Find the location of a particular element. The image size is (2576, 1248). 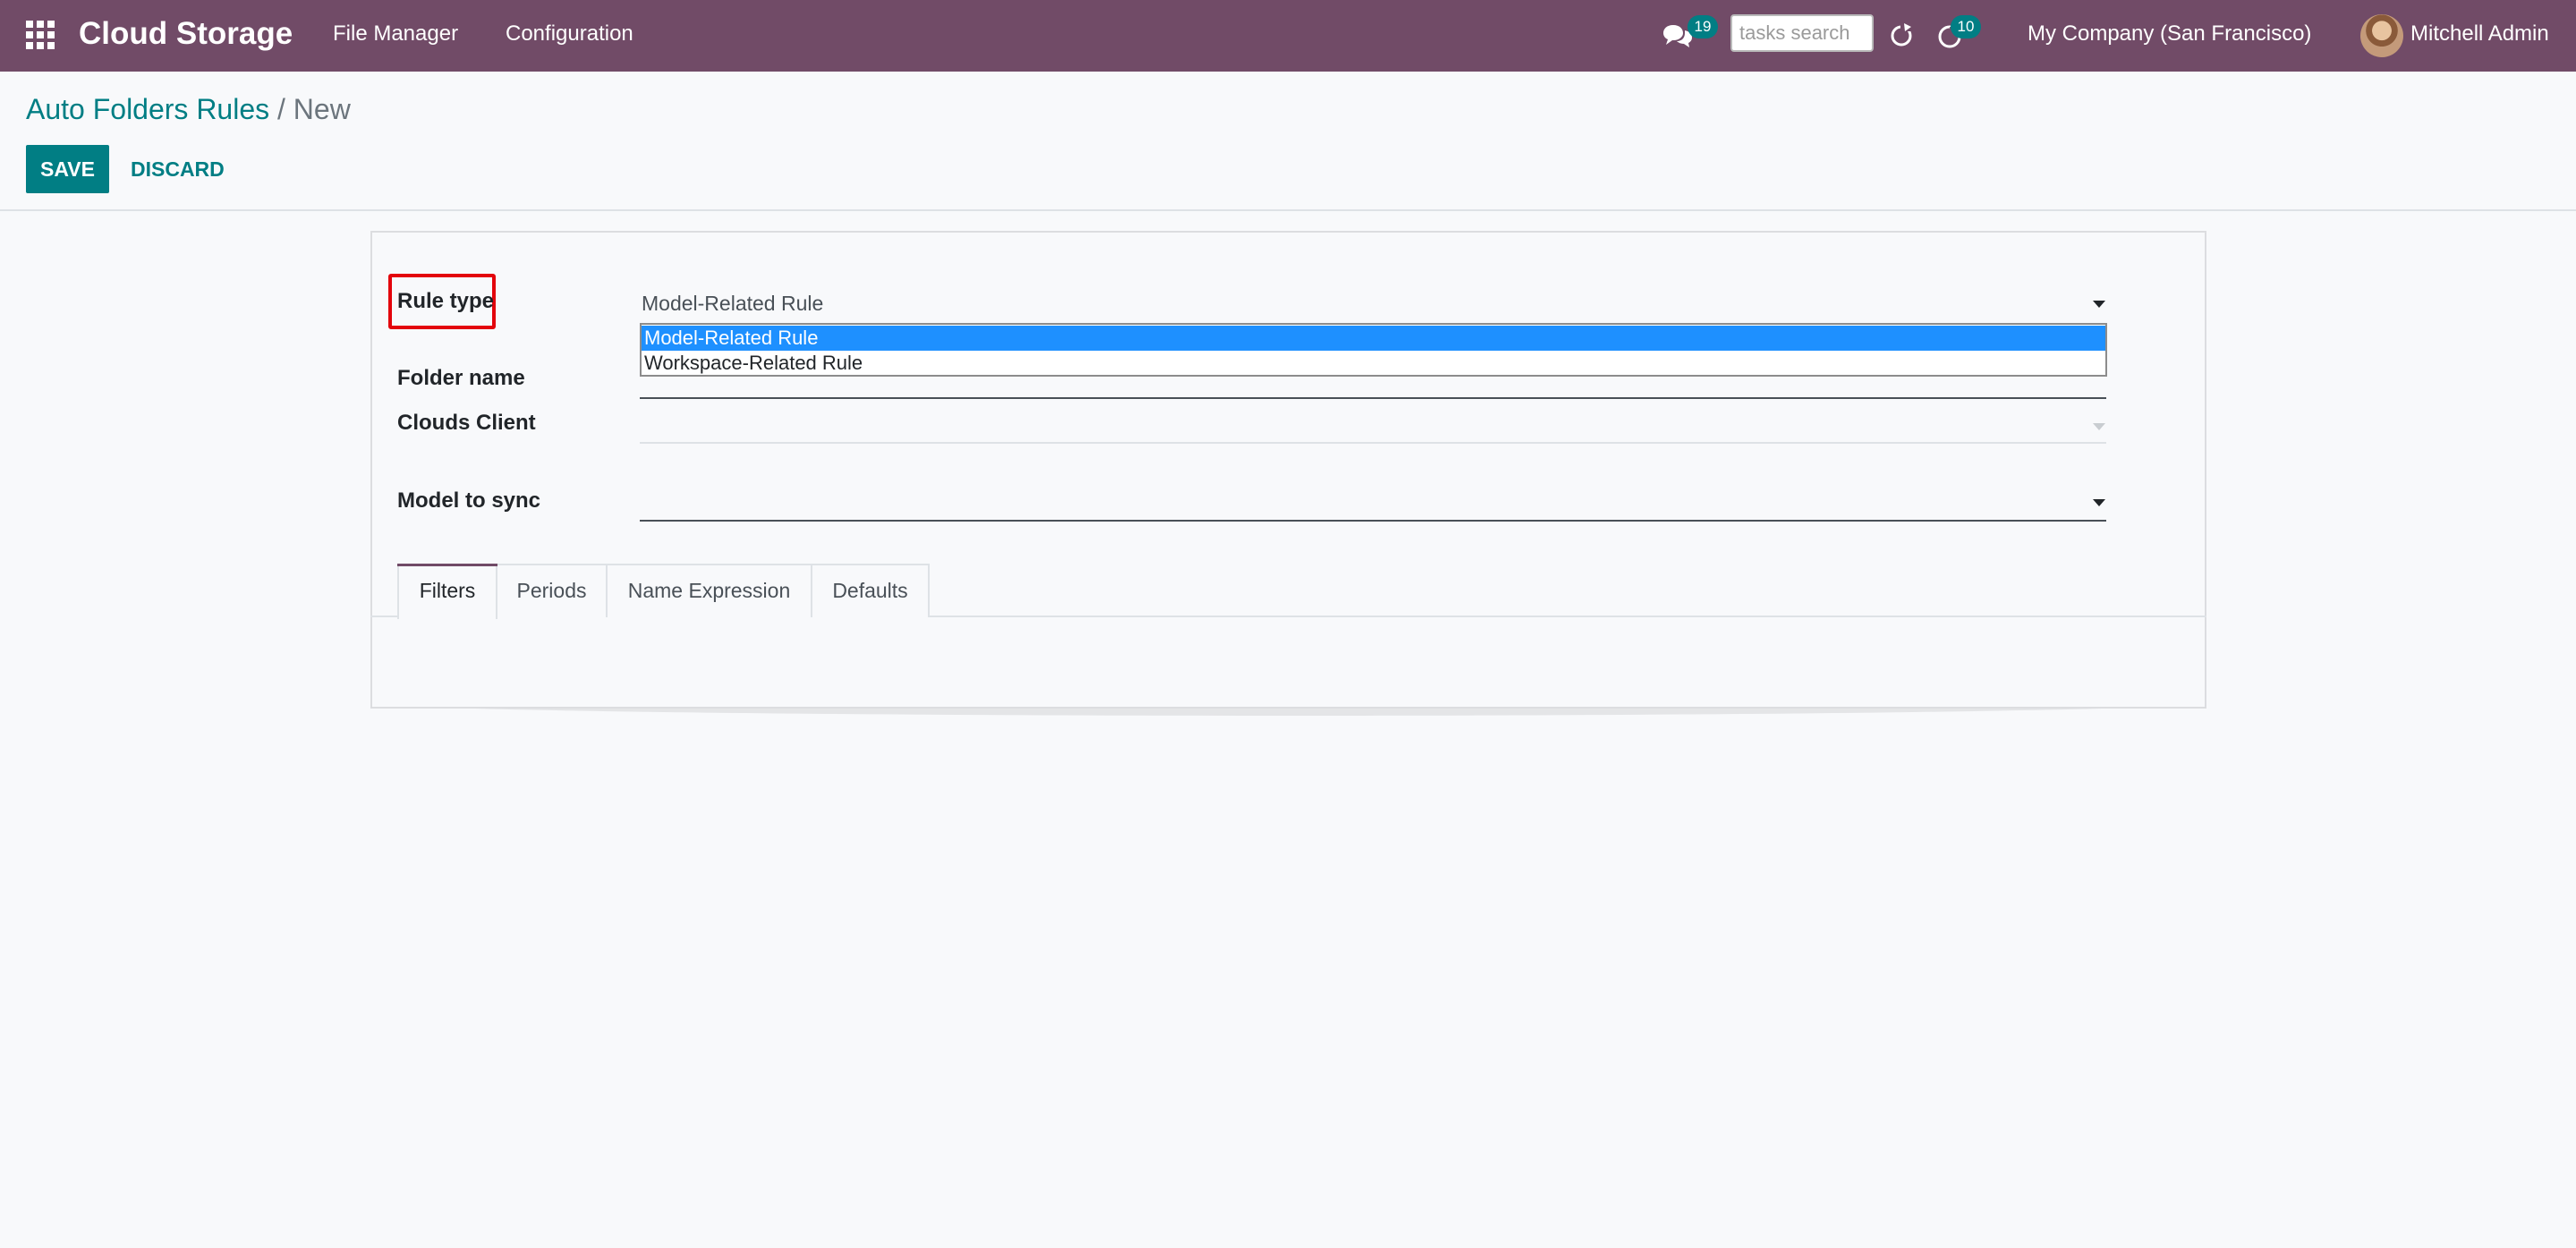

option-workspace-related-rule: Workspace-Related Rule is located at coordinates (1373, 363).